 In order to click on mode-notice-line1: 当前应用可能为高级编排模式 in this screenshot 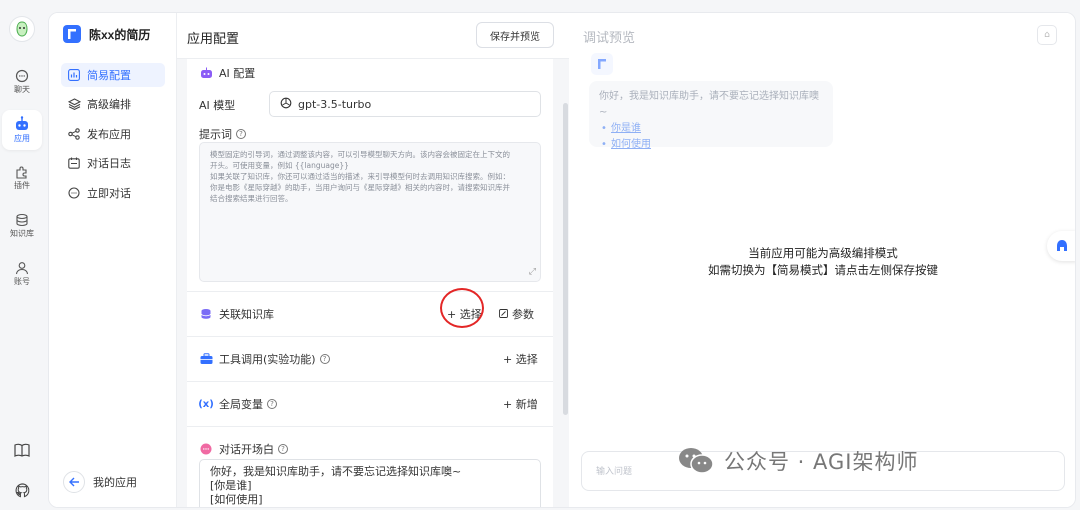, I will do `click(823, 253)`.